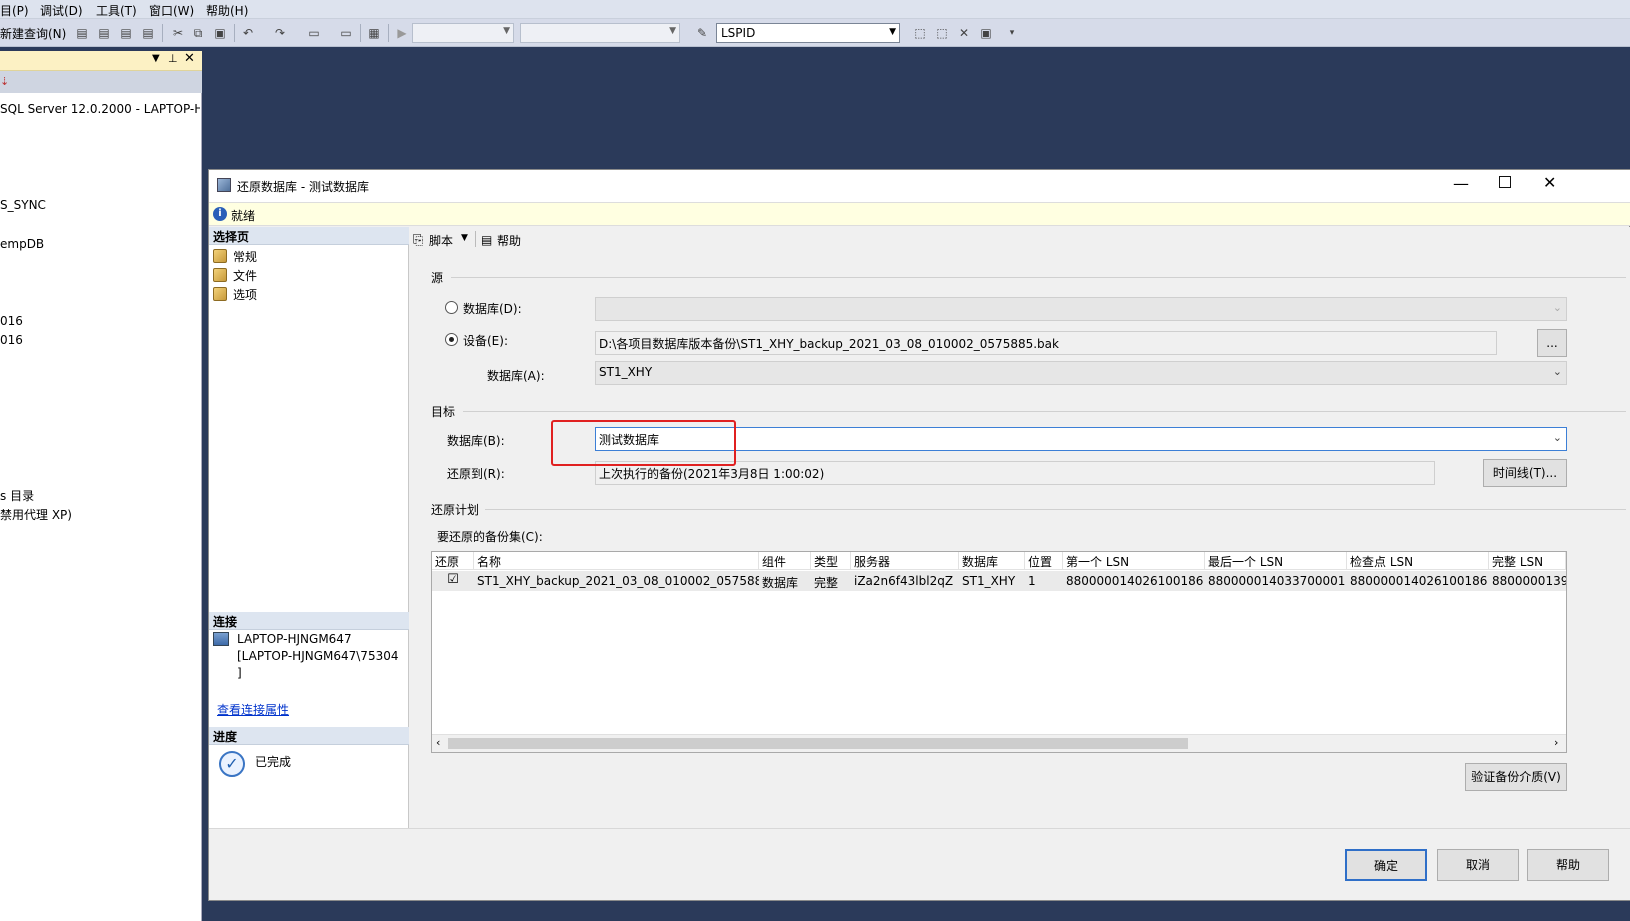 The height and width of the screenshot is (921, 1630). Describe the element at coordinates (374, 33) in the screenshot. I see `activity-monitor-icon: ▦` at that location.